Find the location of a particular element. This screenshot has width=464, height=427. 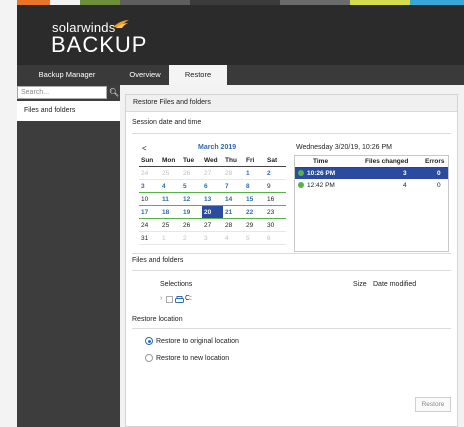

top-navbar: Backup Manager Overview Restore is located at coordinates (240, 75).